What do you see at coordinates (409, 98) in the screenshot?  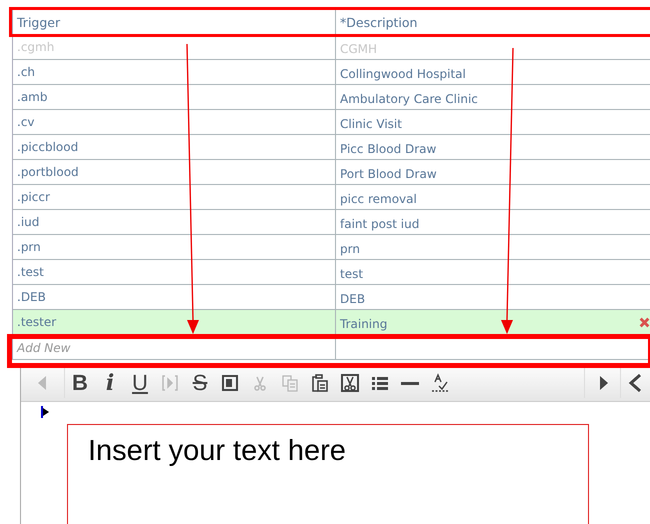 I see `table-cell-text: Ambulatory Care Clinic` at bounding box center [409, 98].